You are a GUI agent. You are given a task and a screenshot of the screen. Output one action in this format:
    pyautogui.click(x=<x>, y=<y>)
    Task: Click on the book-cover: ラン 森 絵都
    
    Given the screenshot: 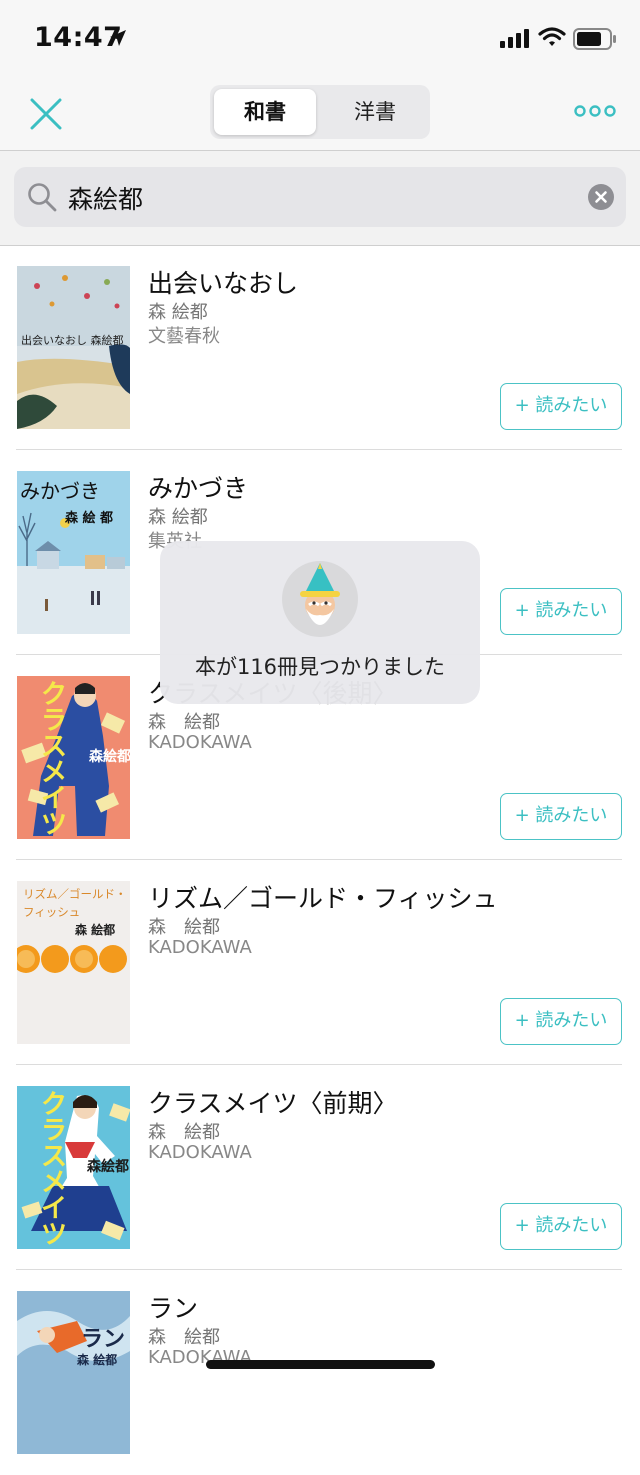 What is the action you would take?
    pyautogui.click(x=73, y=1372)
    